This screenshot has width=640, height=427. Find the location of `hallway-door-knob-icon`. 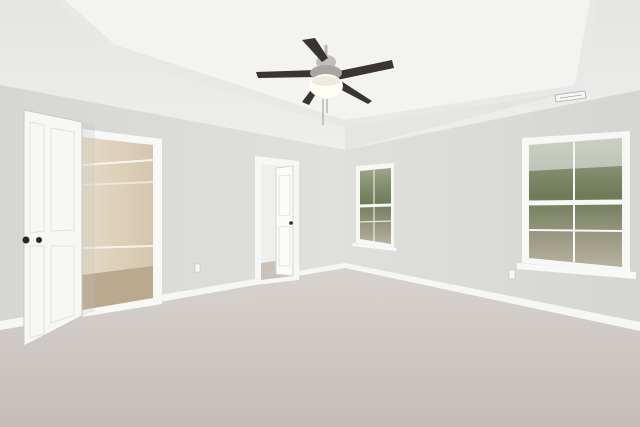

hallway-door-knob-icon is located at coordinates (291, 223).